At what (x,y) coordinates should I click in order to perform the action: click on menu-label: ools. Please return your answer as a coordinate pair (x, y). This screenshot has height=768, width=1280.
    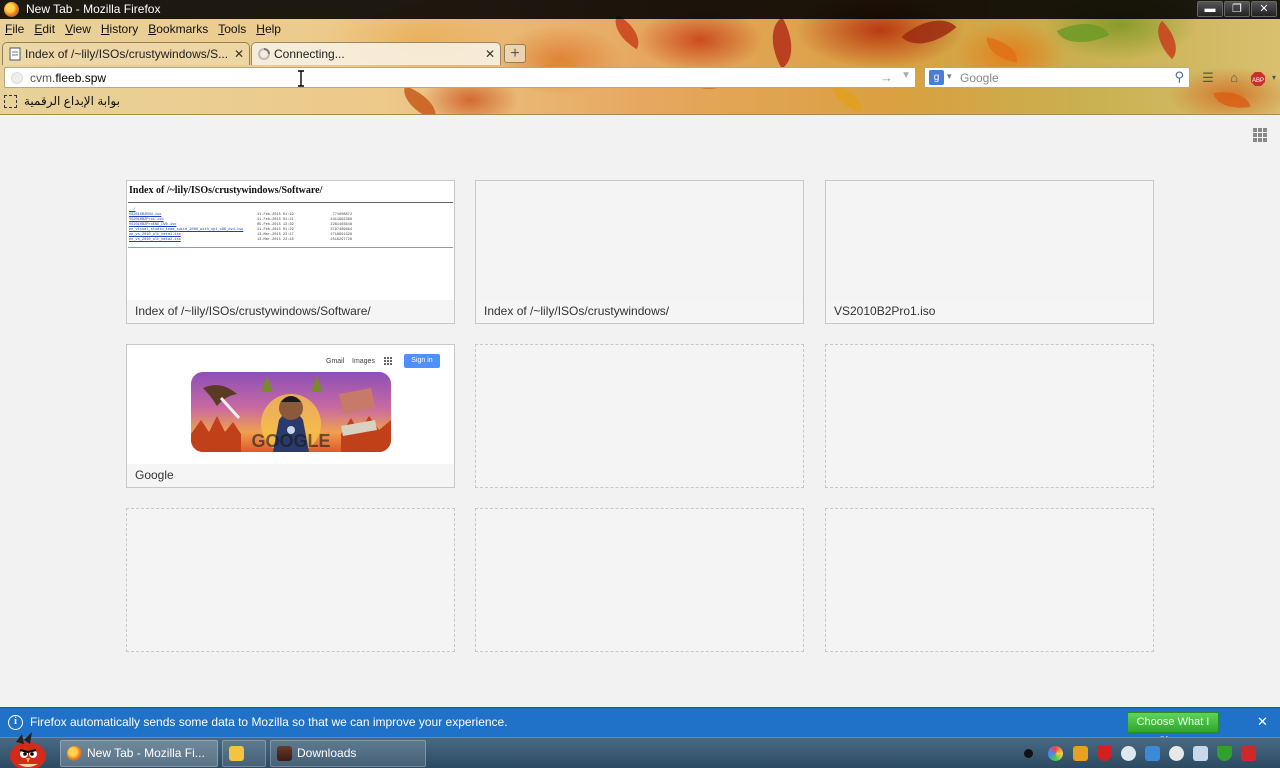
    Looking at the image, I should click on (235, 29).